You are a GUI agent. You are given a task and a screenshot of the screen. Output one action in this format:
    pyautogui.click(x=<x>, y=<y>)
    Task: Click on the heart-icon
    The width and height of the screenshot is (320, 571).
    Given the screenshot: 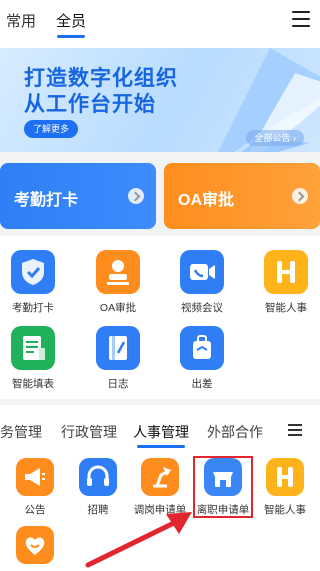 What is the action you would take?
    pyautogui.click(x=35, y=545)
    